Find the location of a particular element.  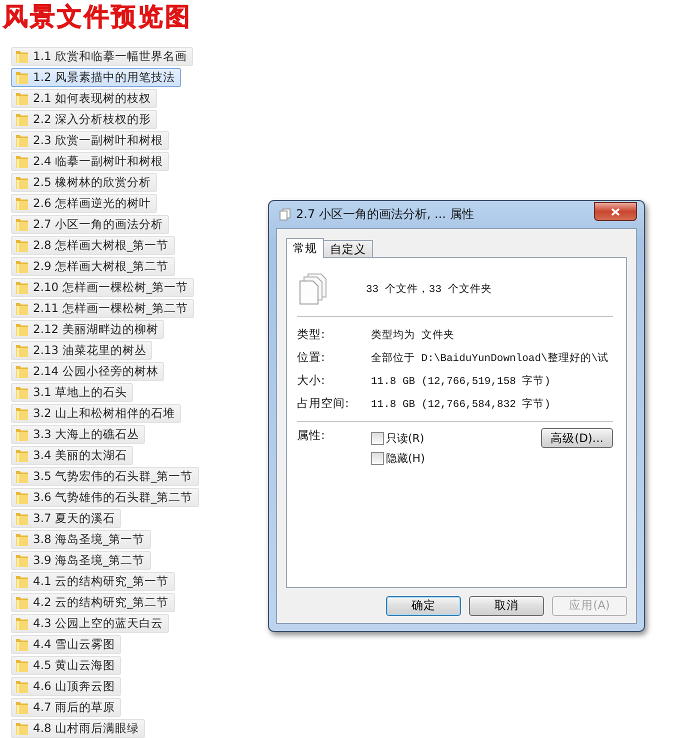

folder-item: 2.14 公园小径旁的树林 is located at coordinates (87, 371).